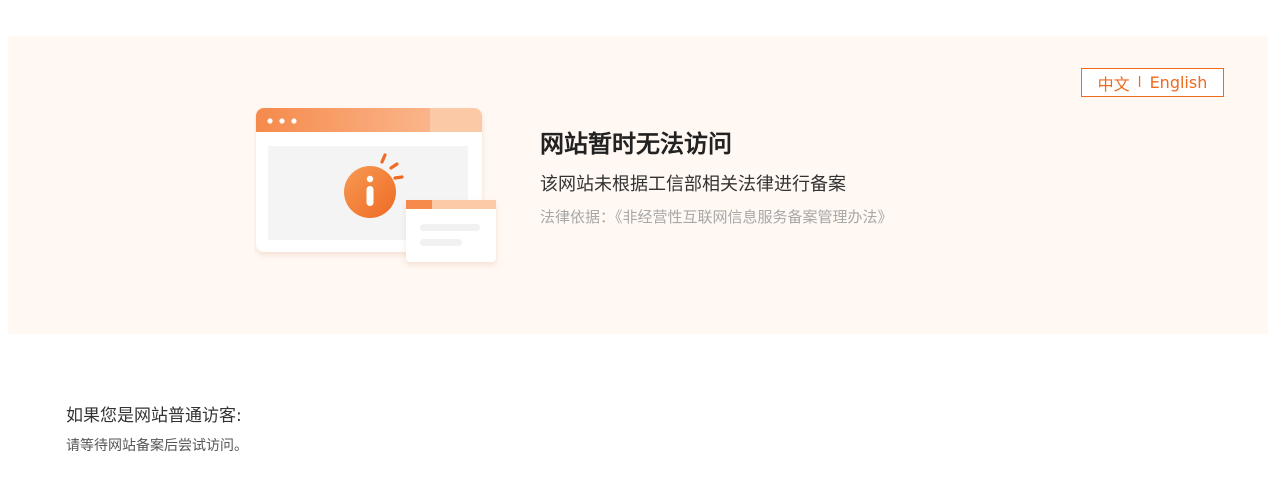 The height and width of the screenshot is (478, 1268). Describe the element at coordinates (1179, 82) in the screenshot. I see `lang-english-link: English` at that location.